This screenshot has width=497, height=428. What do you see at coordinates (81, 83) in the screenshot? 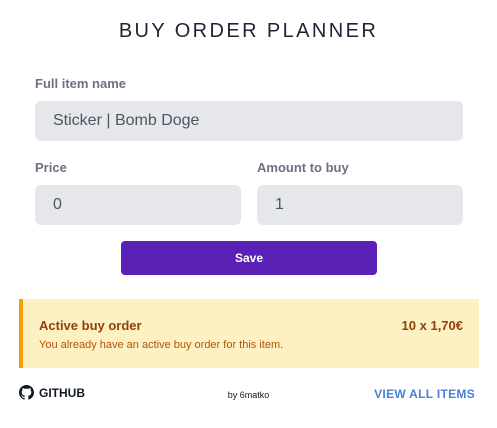
I see `item-name-label: Full item name` at bounding box center [81, 83].